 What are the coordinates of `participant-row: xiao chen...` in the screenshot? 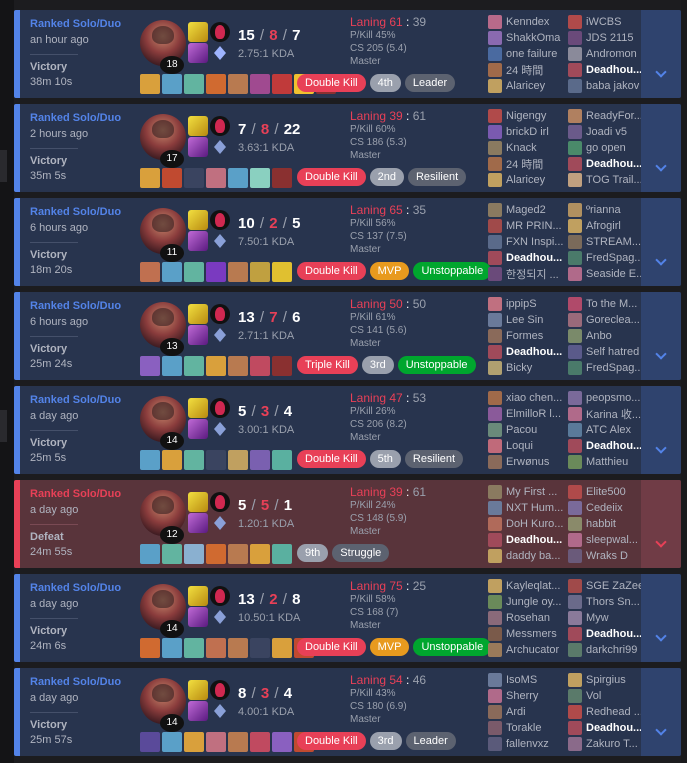 It's located at (528, 398).